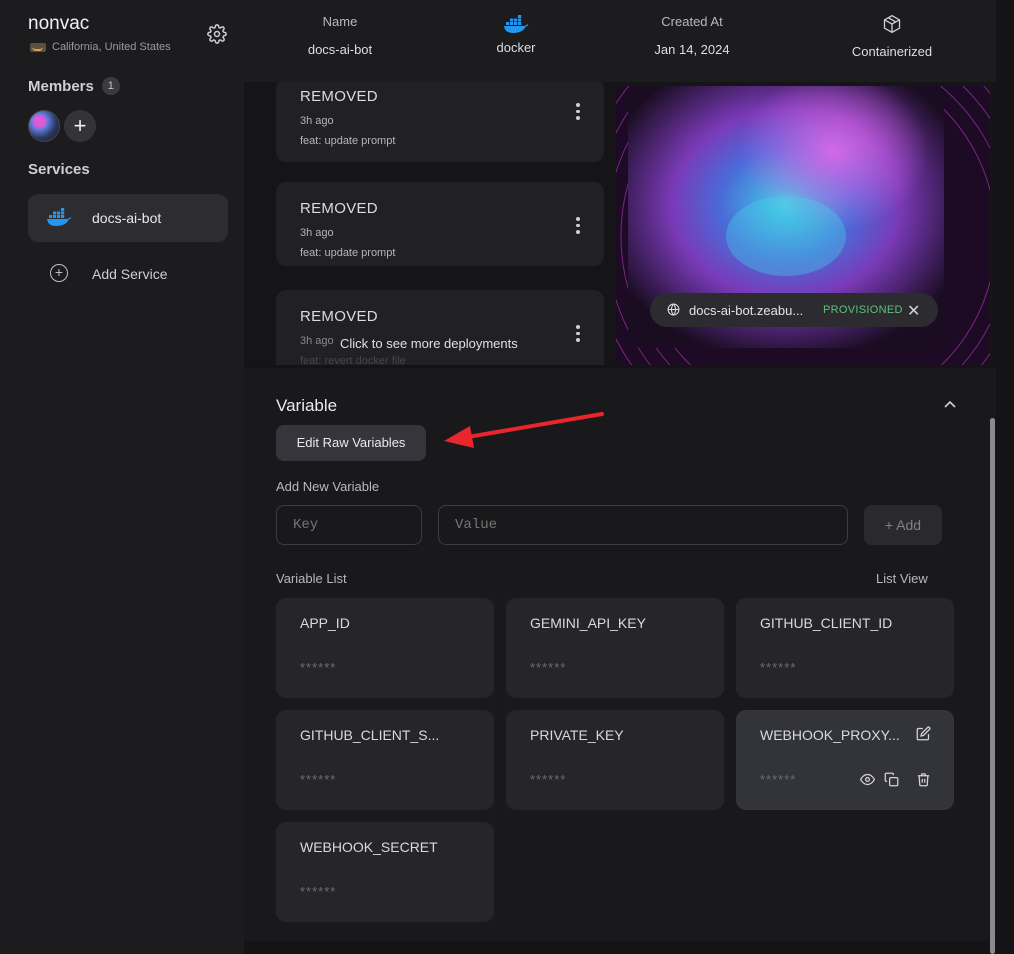 Image resolution: width=1014 pixels, height=954 pixels. I want to click on region-label: California, United States, so click(100, 47).